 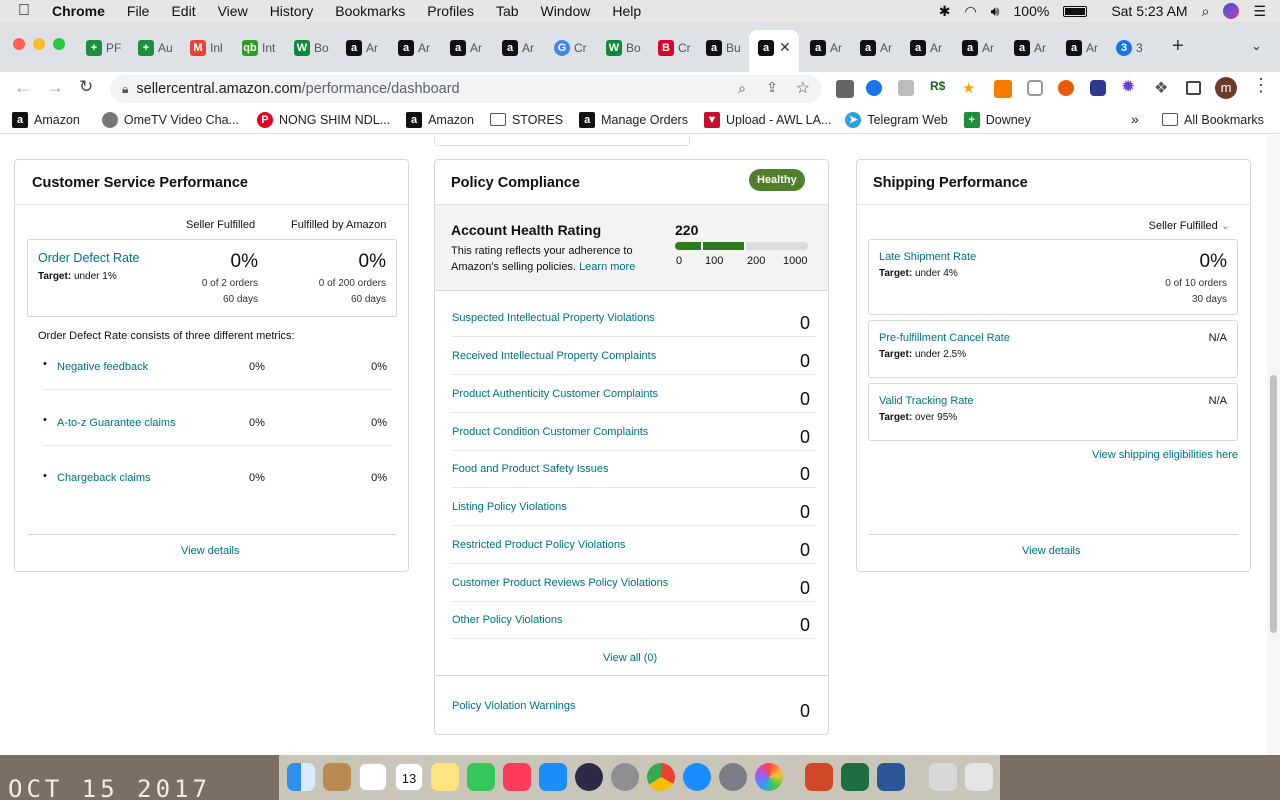 What do you see at coordinates (39, 44) in the screenshot?
I see `minimize-window-button` at bounding box center [39, 44].